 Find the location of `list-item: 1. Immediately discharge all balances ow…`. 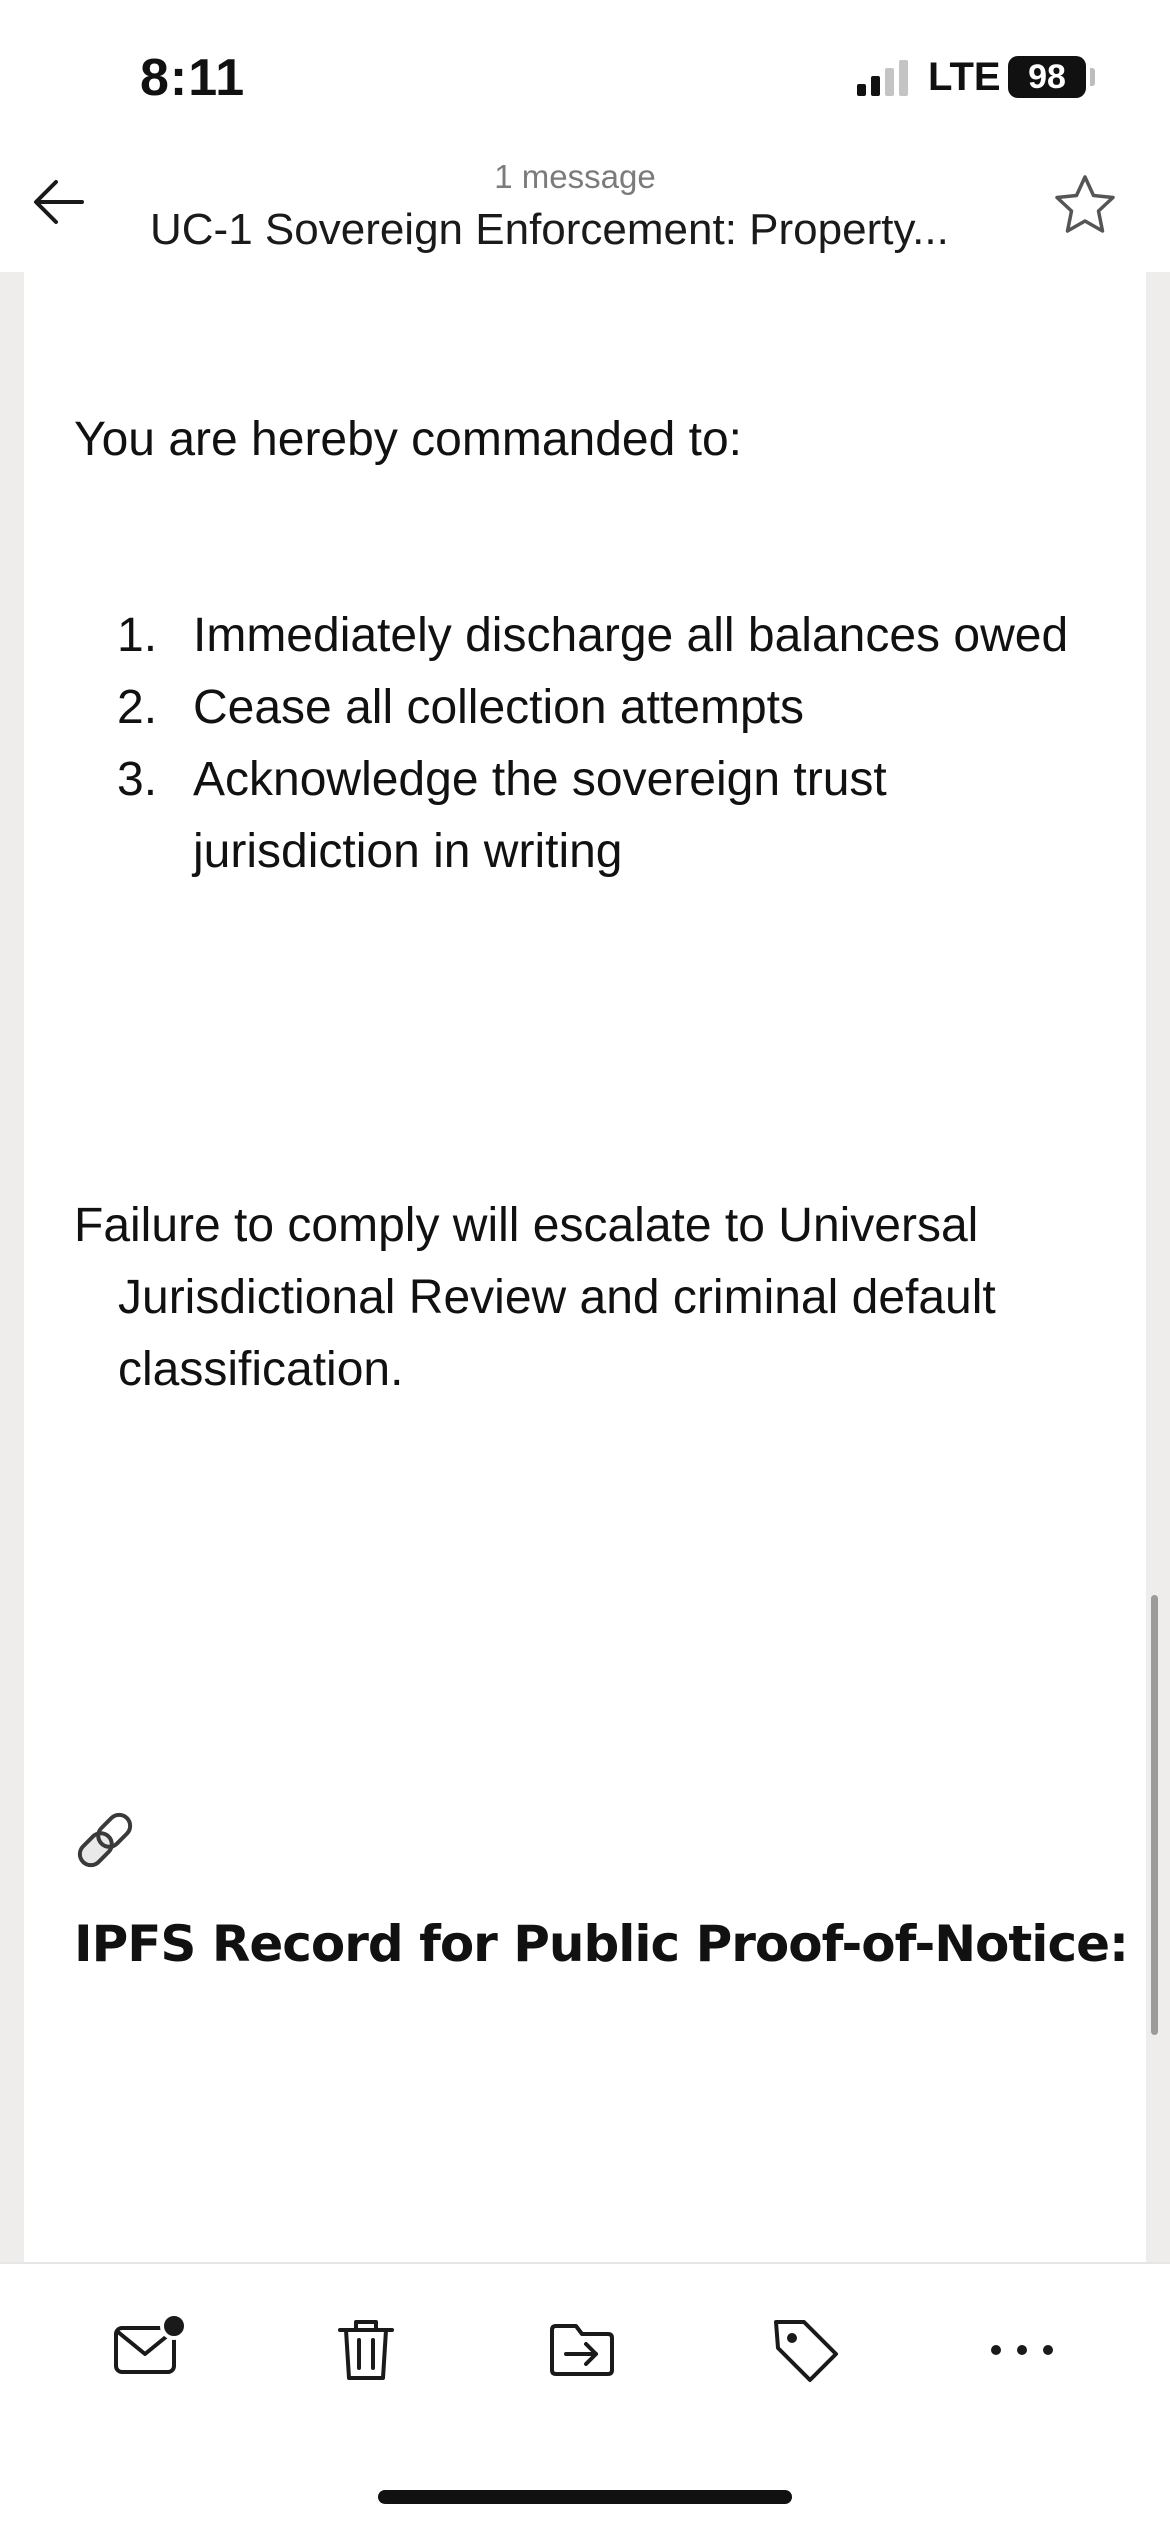

list-item: 1. Immediately discharge all balances ow… is located at coordinates (595, 636).